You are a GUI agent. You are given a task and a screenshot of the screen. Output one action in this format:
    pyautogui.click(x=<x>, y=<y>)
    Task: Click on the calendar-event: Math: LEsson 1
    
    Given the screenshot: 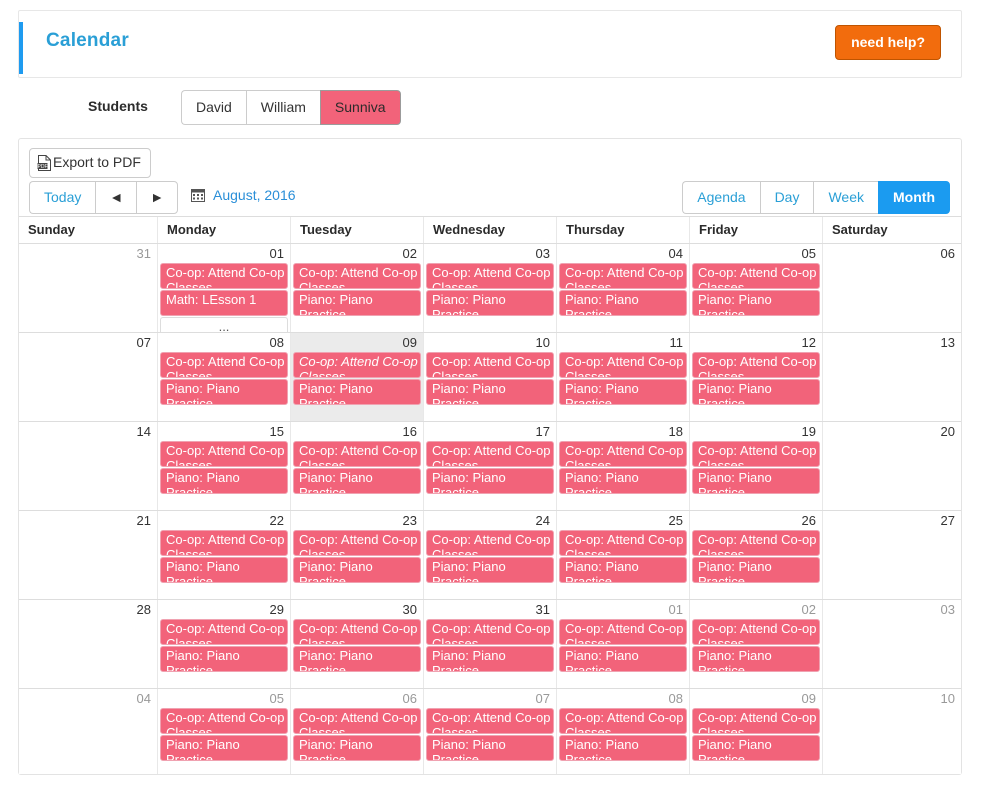 What is the action you would take?
    pyautogui.click(x=224, y=303)
    